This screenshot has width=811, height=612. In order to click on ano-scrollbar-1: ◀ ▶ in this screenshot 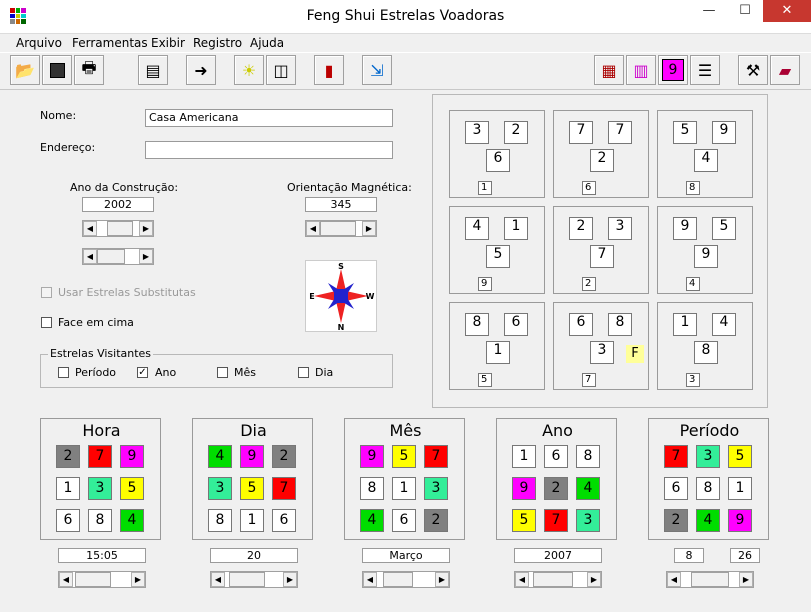, I will do `click(118, 228)`.